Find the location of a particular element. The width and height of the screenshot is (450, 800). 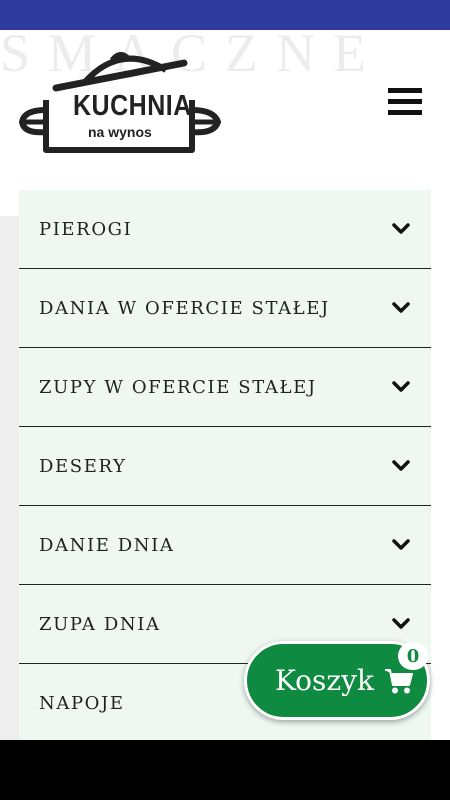

menu-item-label: DANIA W OFERCIE STAŁEJ is located at coordinates (184, 308).